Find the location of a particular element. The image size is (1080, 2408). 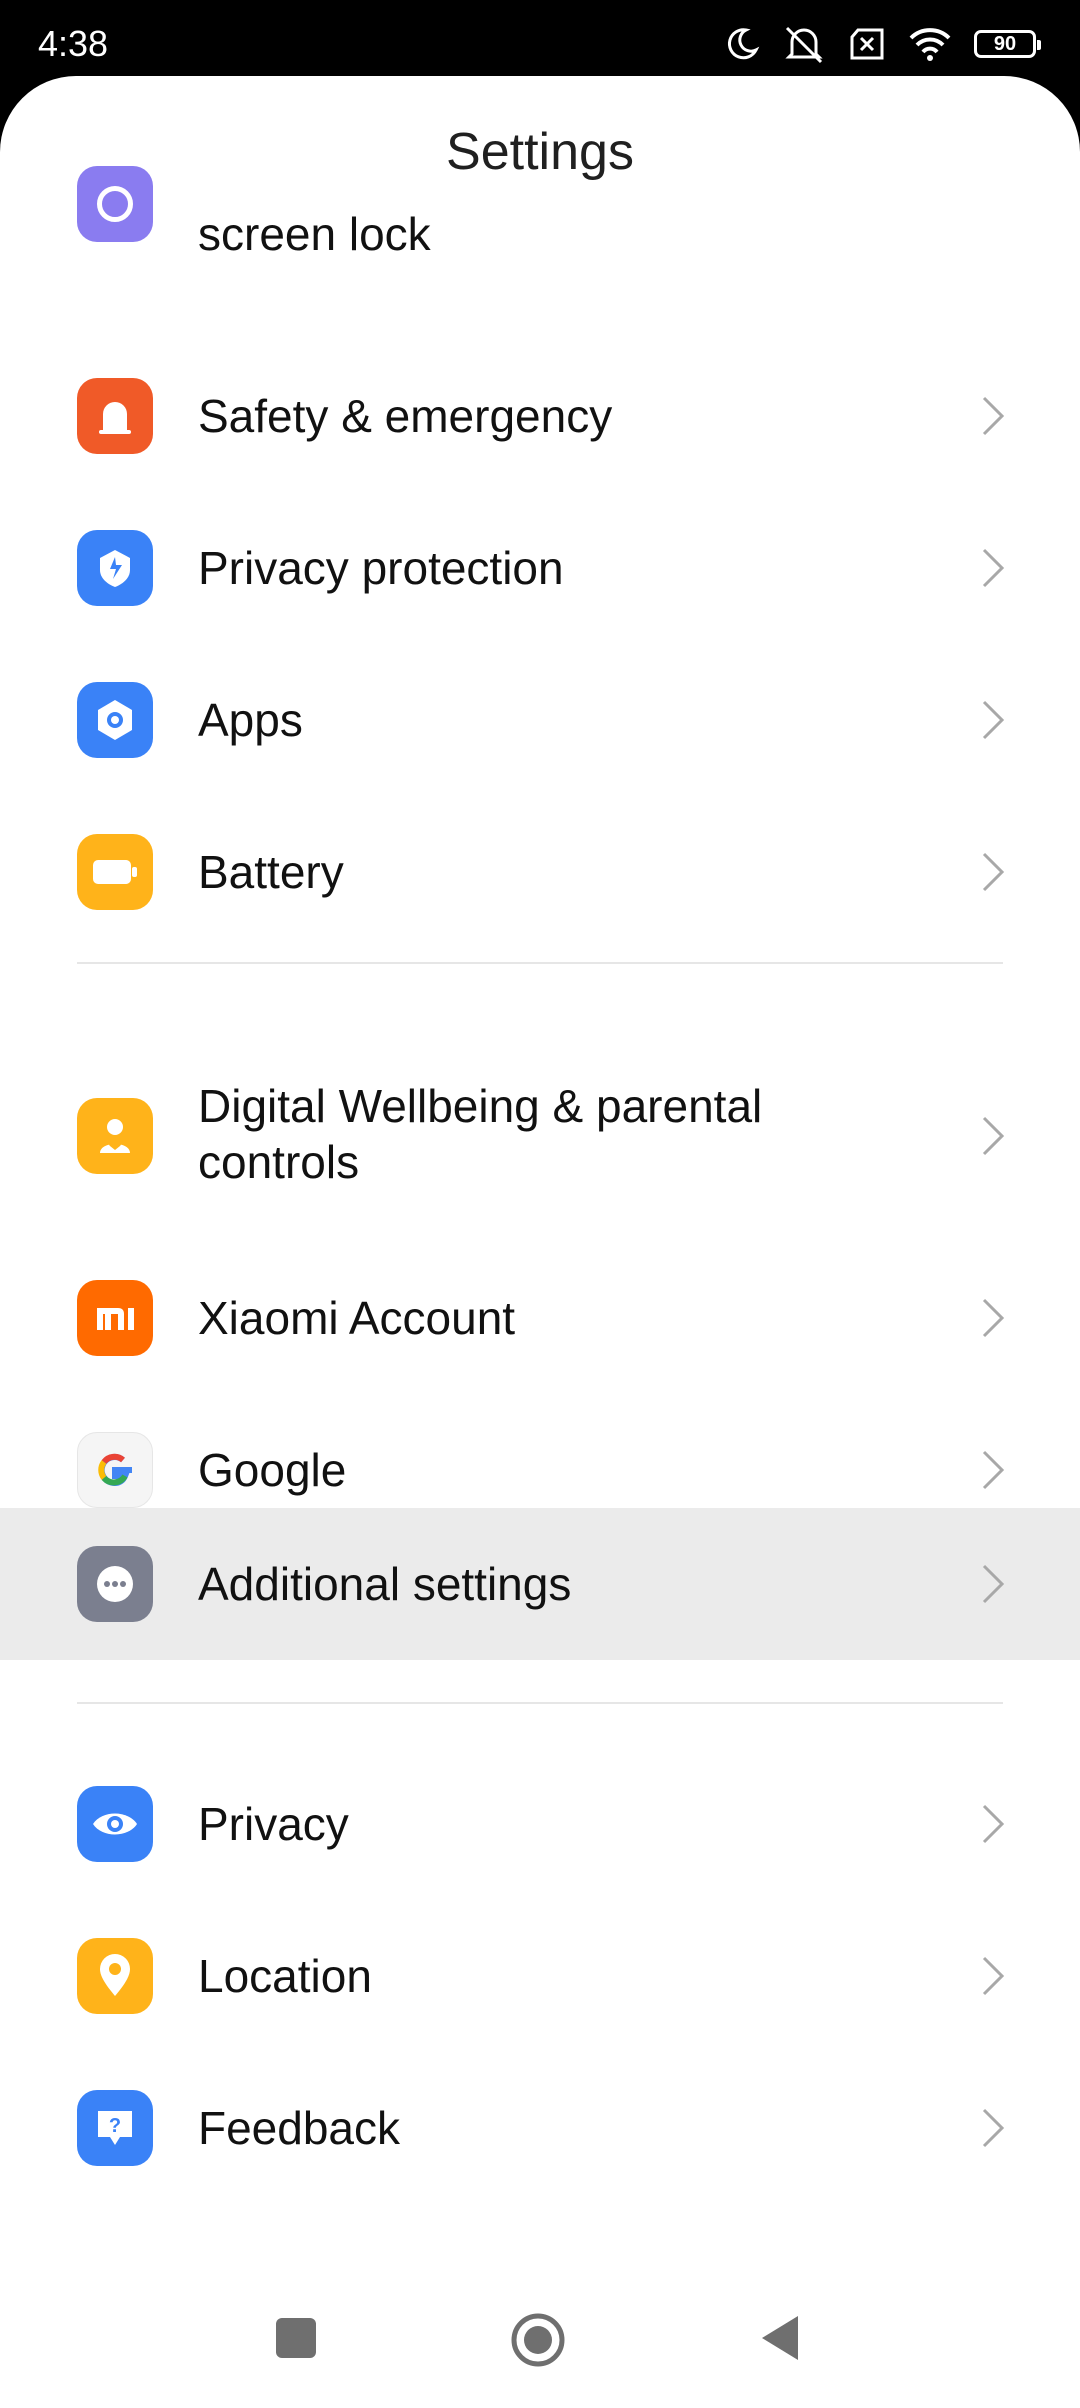

settings-item-xiaomi-account: Xiaomi Account is located at coordinates (540, 1318).